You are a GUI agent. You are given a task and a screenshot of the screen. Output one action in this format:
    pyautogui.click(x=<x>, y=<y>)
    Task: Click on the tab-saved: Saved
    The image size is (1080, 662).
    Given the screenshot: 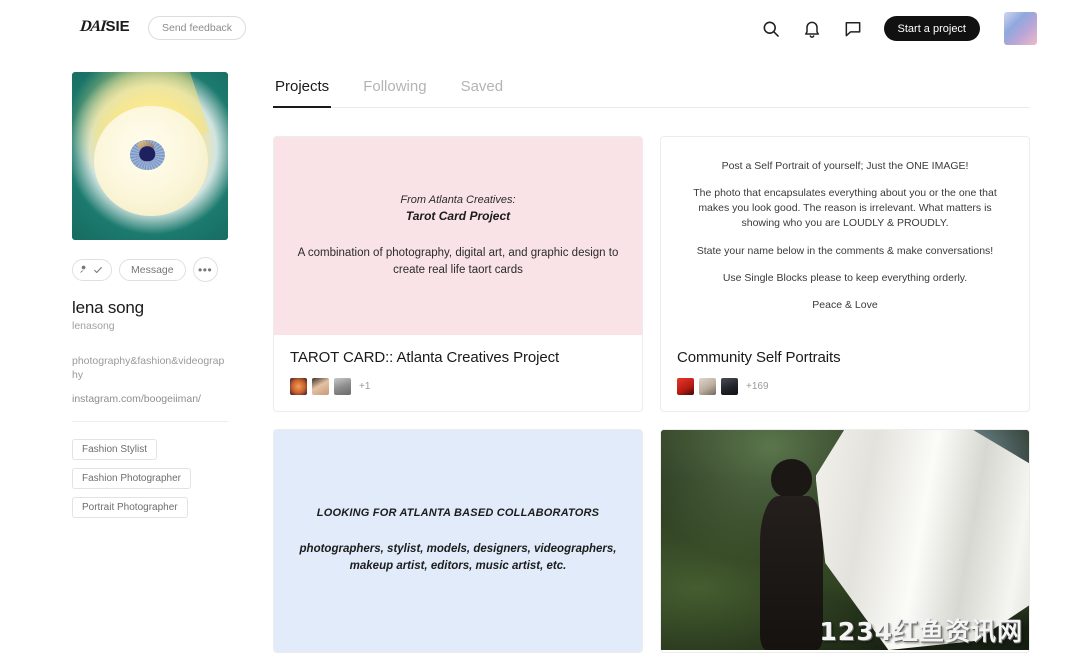 What is the action you would take?
    pyautogui.click(x=482, y=89)
    